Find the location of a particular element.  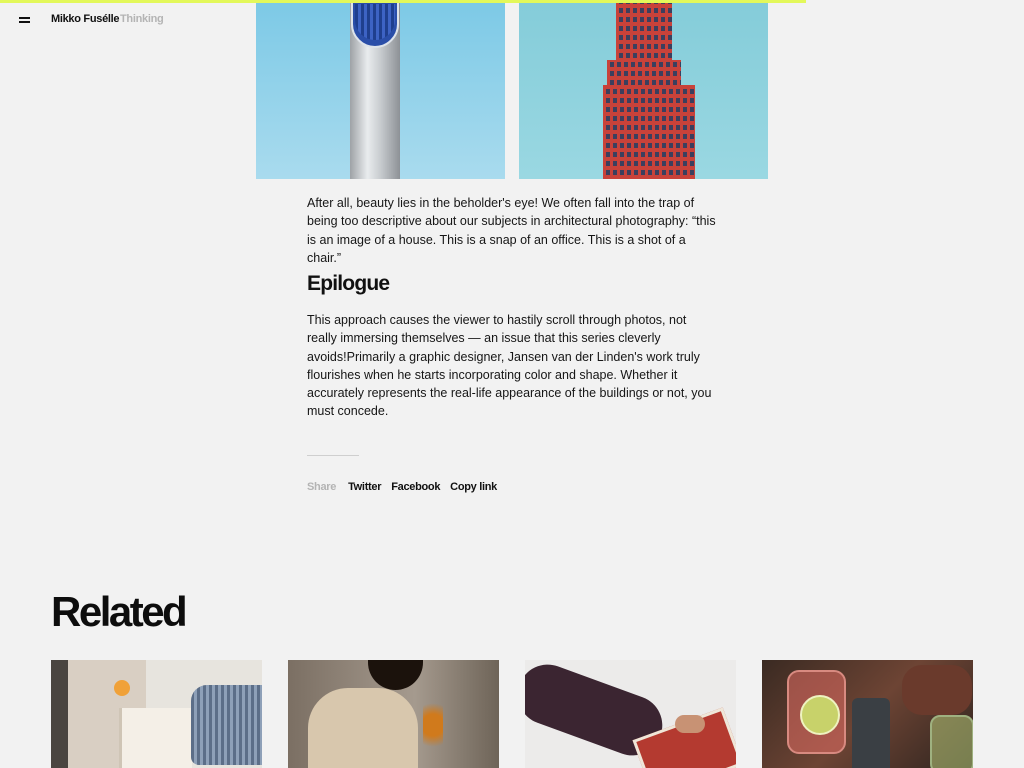

building-lower is located at coordinates (649, 132).